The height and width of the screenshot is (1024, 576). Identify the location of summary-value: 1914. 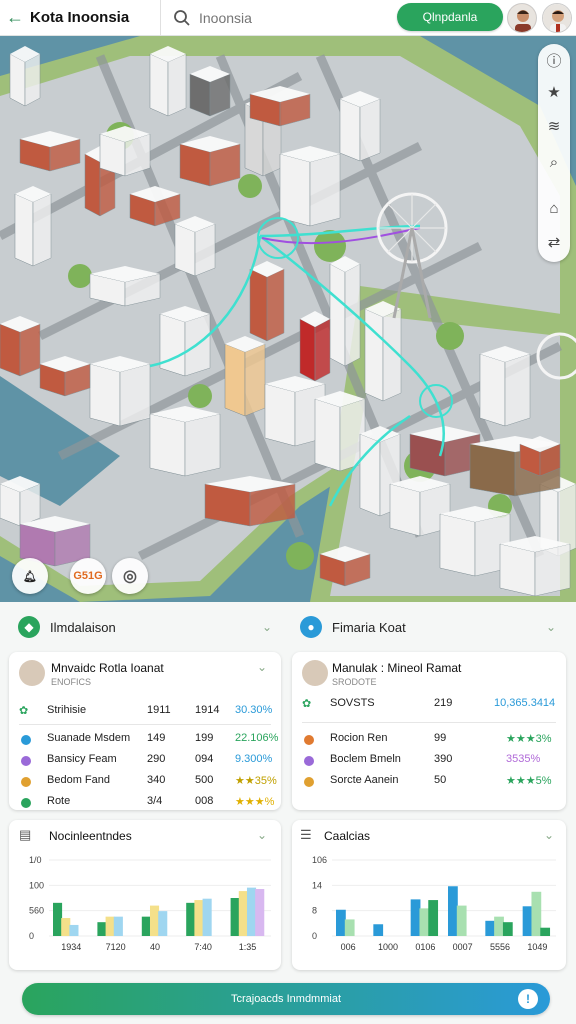
(207, 710).